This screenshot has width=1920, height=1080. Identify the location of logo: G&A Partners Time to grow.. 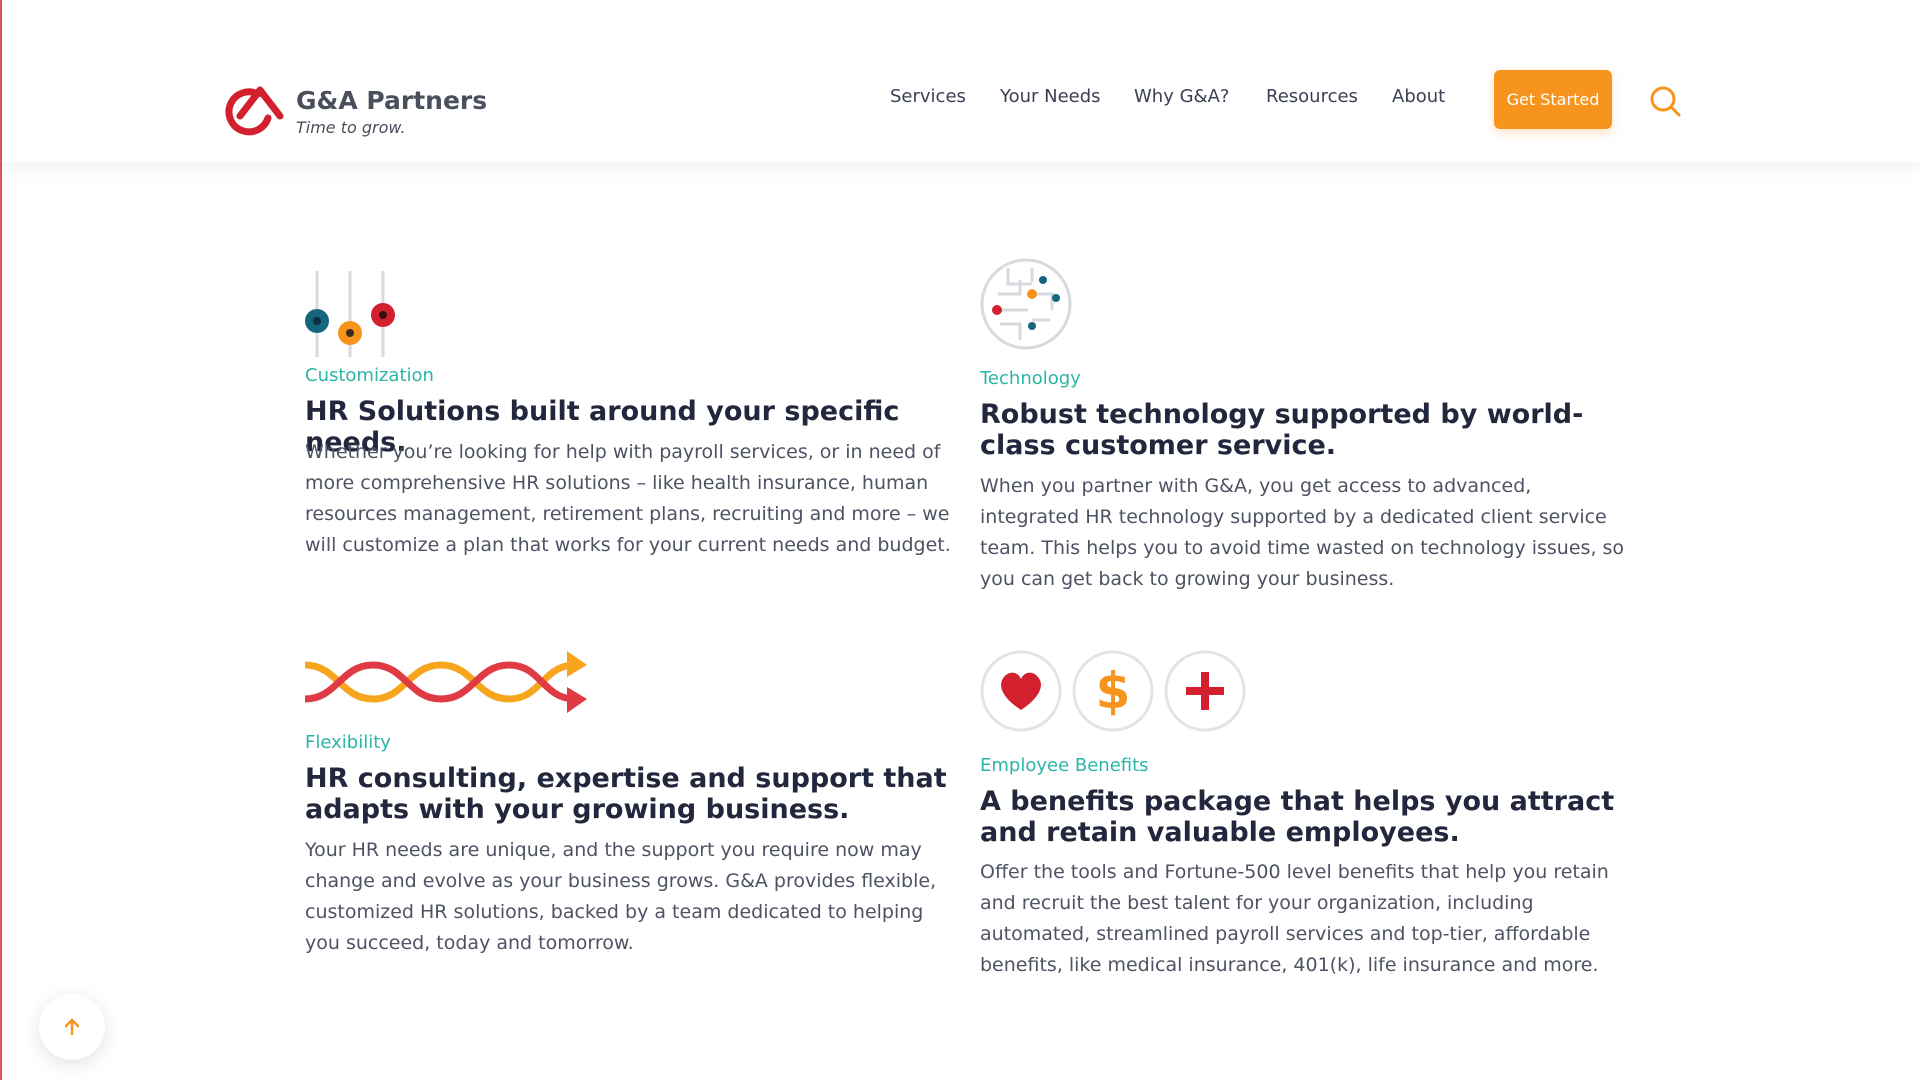
(352, 111).